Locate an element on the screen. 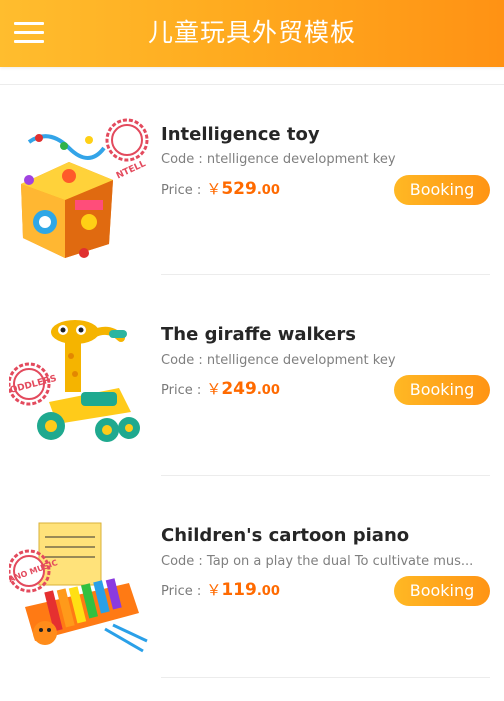 This screenshot has height=701, width=504. price-row: Price : ￥529.00 is located at coordinates (220, 190).